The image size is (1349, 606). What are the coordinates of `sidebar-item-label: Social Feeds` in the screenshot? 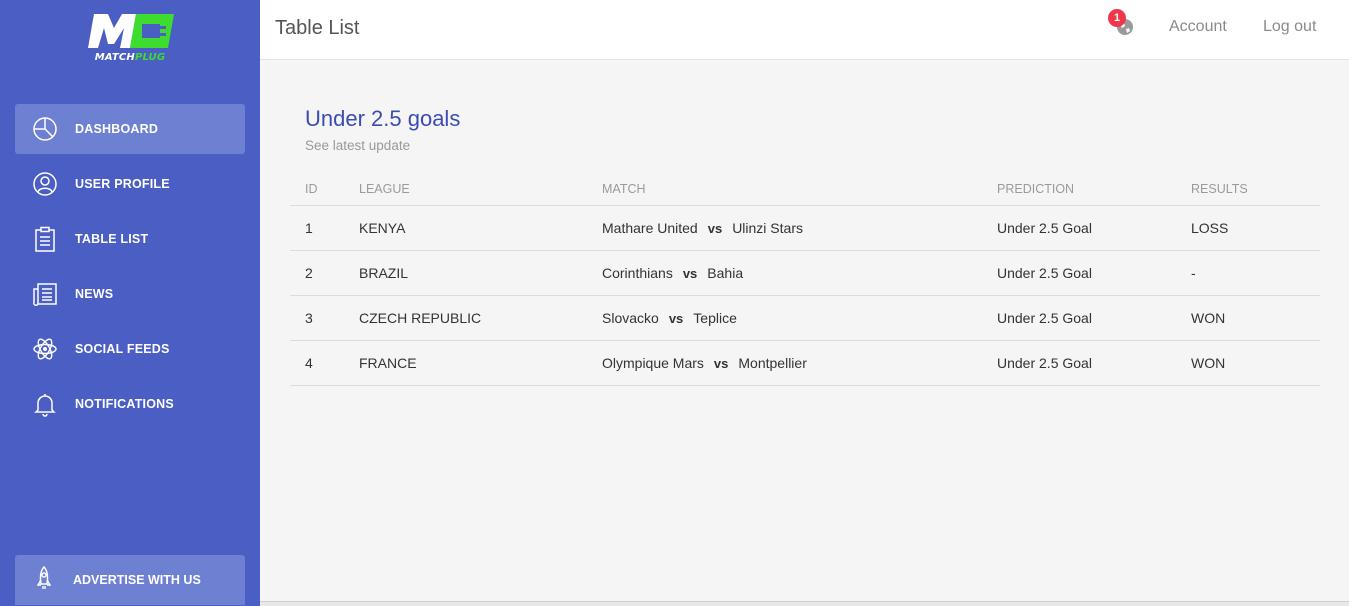 It's located at (122, 349).